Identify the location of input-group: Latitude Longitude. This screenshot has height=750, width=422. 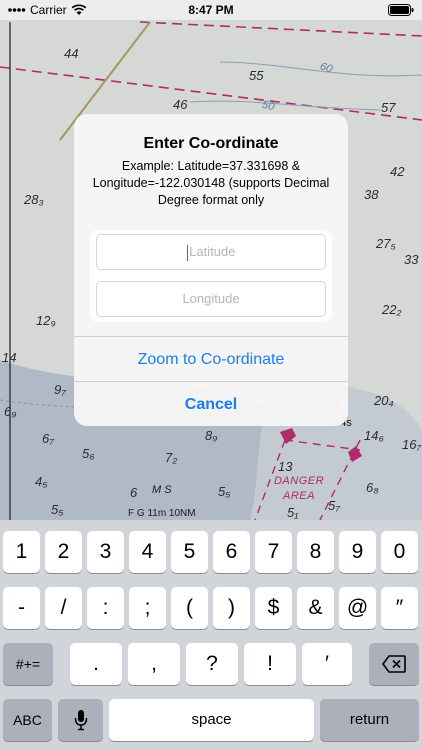
(211, 276).